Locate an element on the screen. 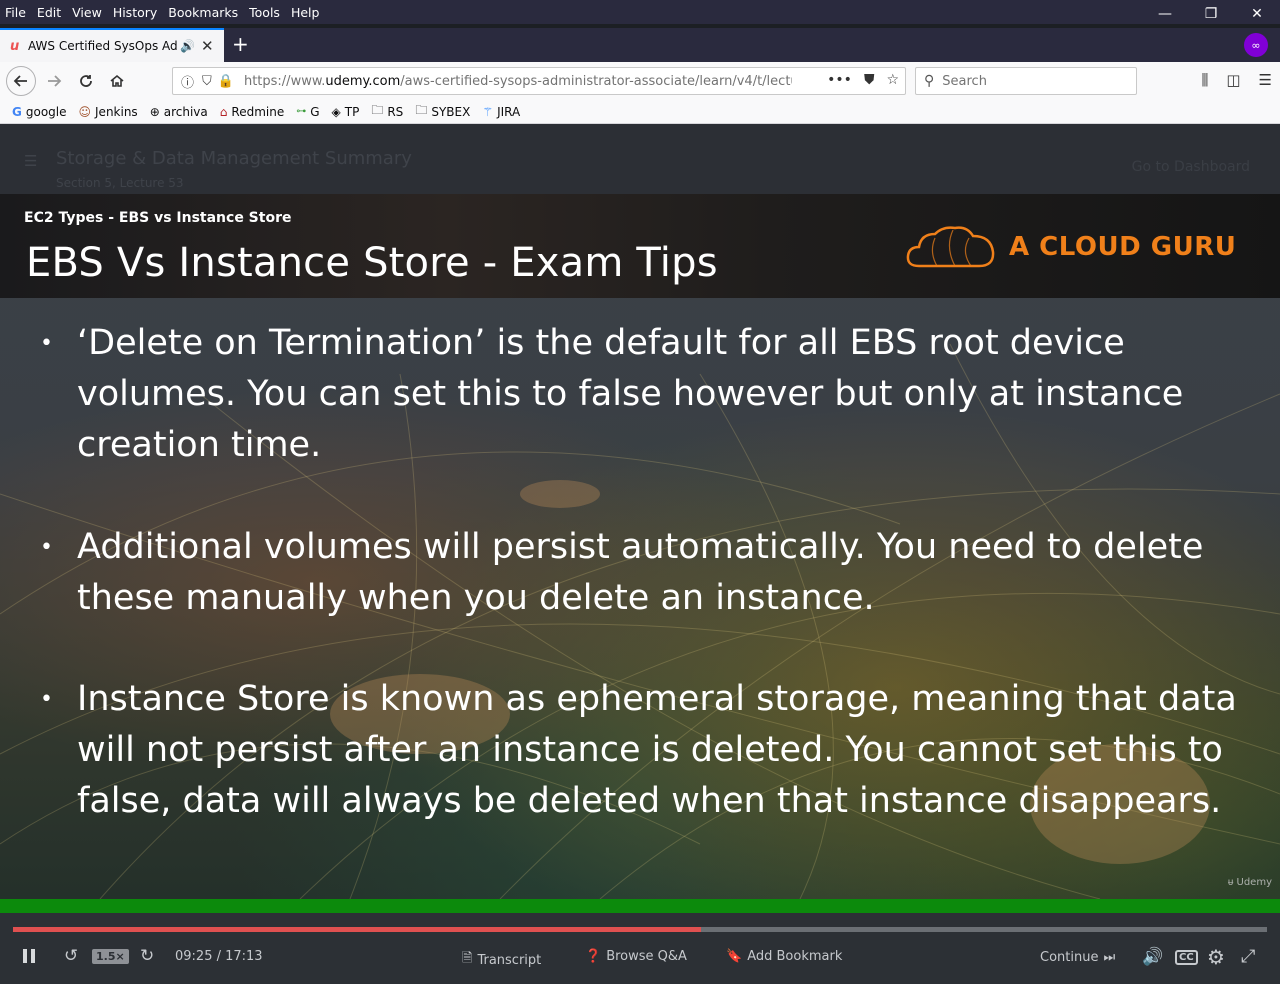 This screenshot has height=984, width=1280. bookmark-label: Redmine is located at coordinates (258, 111).